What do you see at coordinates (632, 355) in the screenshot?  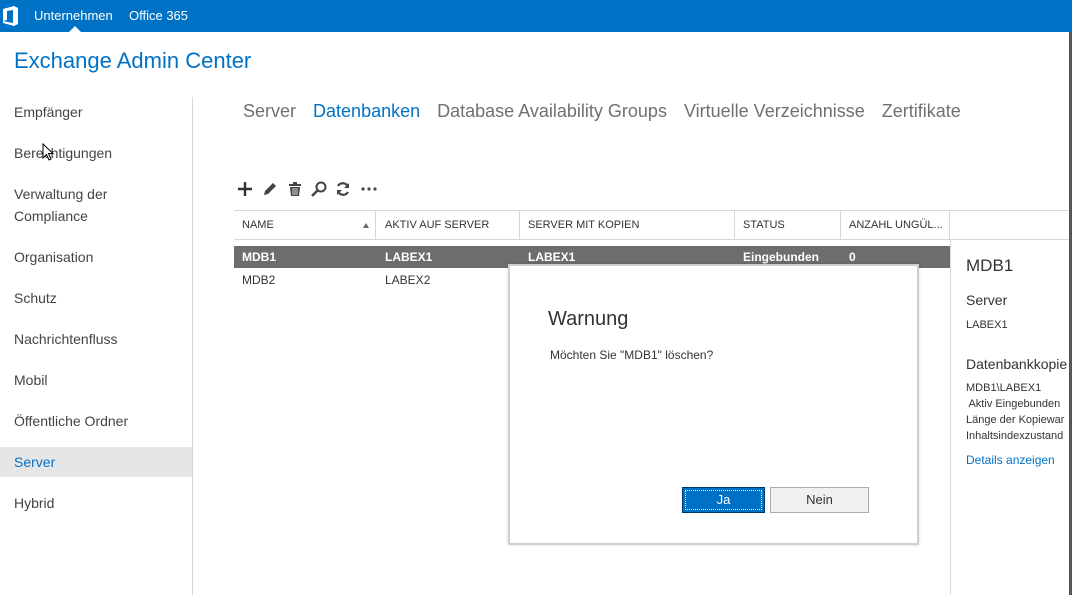 I see `dialog-message: Möchten Sie "MDB1" löschen?` at bounding box center [632, 355].